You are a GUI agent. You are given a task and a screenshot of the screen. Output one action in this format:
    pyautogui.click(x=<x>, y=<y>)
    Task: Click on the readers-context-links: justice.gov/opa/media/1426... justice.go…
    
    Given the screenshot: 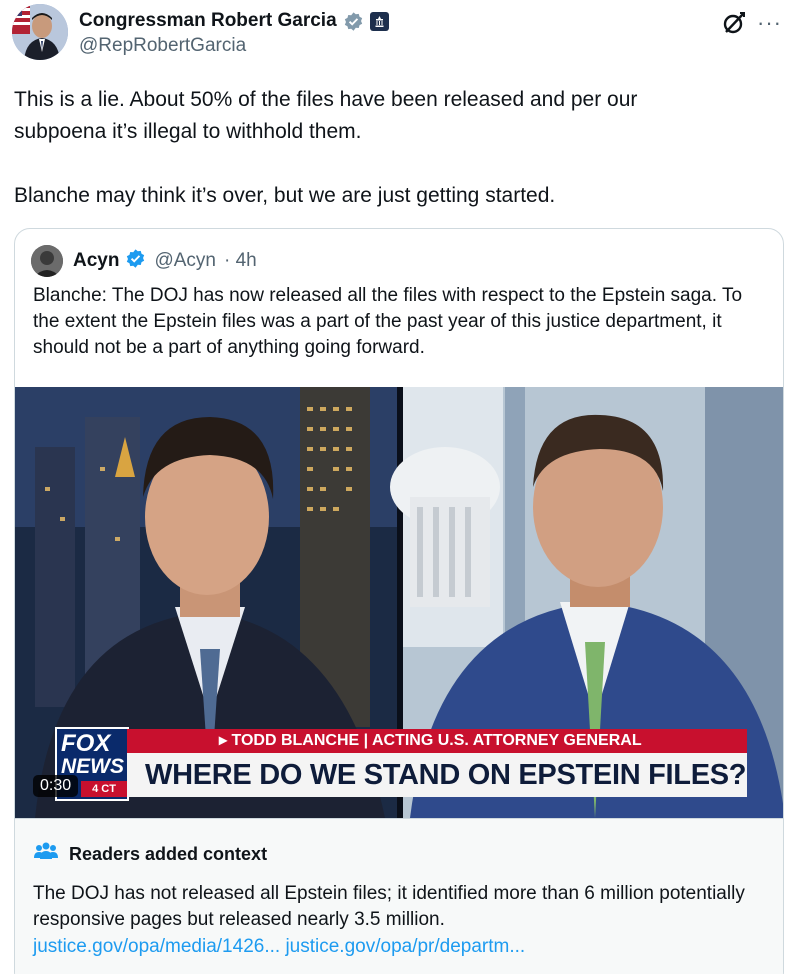 What is the action you would take?
    pyautogui.click(x=279, y=947)
    